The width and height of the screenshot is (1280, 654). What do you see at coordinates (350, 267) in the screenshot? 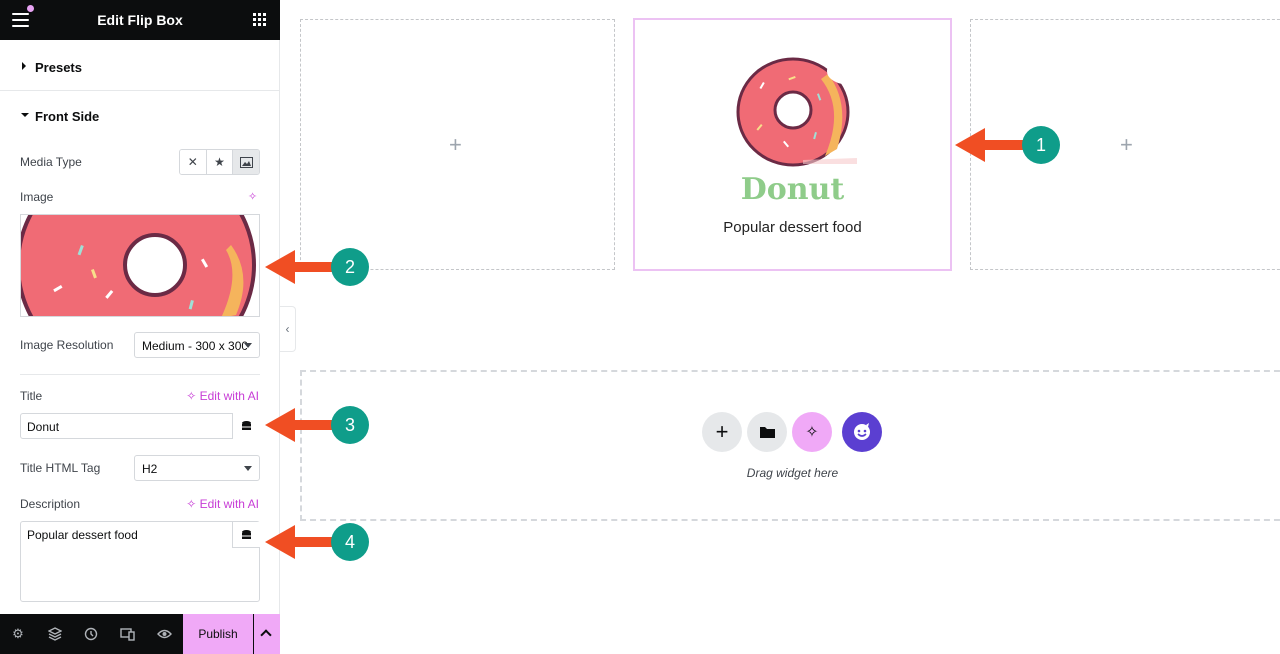
I see `callout-number: 2` at bounding box center [350, 267].